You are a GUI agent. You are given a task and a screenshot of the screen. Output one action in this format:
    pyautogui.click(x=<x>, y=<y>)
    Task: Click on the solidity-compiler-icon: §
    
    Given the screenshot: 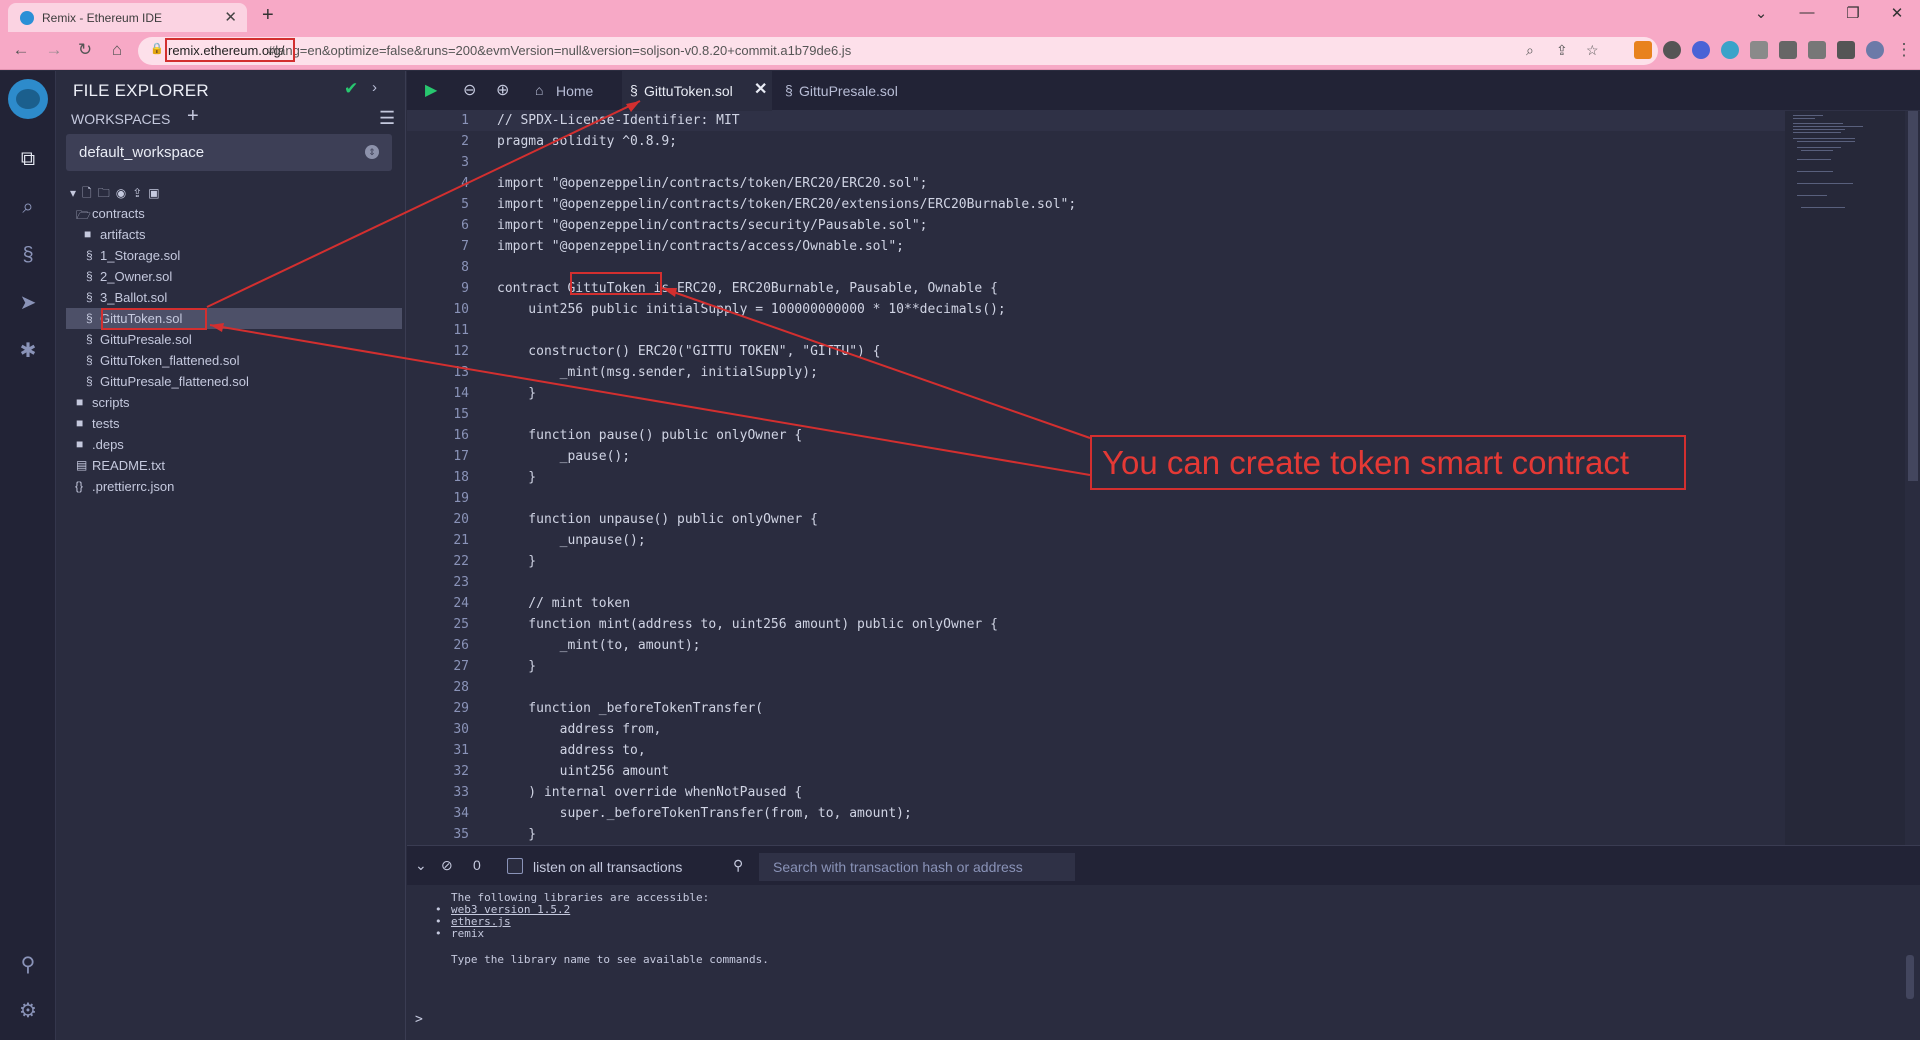 What is the action you would take?
    pyautogui.click(x=28, y=255)
    